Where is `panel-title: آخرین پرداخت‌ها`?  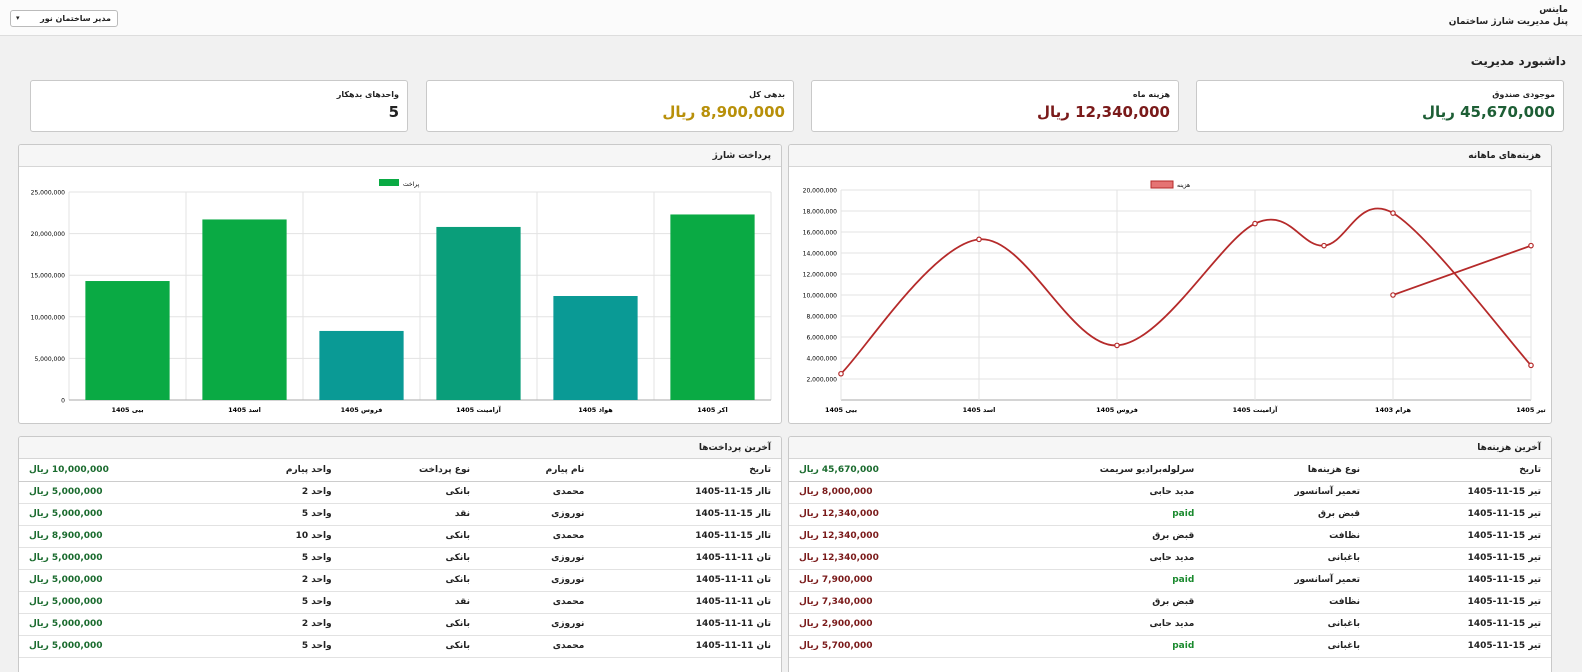 panel-title: آخرین پرداخت‌ها is located at coordinates (400, 448).